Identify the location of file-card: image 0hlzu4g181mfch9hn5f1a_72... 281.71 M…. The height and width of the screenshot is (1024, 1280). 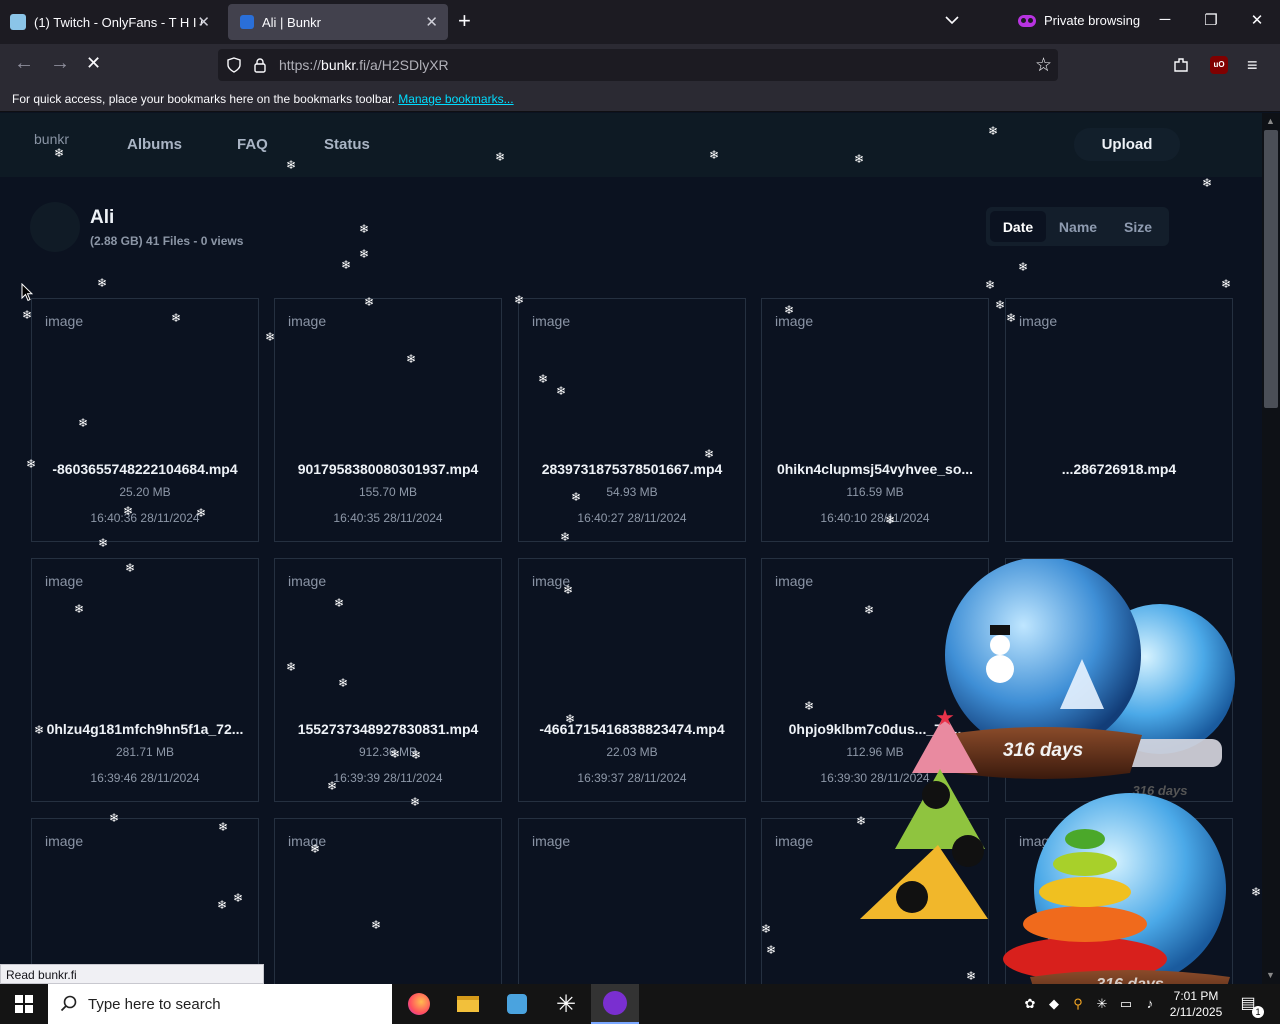
(145, 680).